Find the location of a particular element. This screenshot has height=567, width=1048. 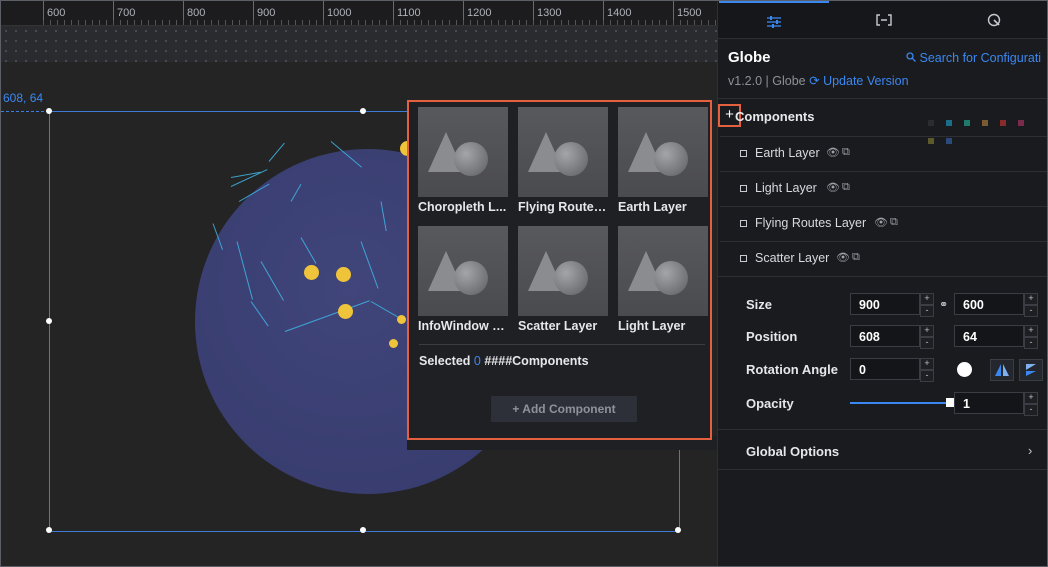

chevron-right-icon: › is located at coordinates (1030, 450).